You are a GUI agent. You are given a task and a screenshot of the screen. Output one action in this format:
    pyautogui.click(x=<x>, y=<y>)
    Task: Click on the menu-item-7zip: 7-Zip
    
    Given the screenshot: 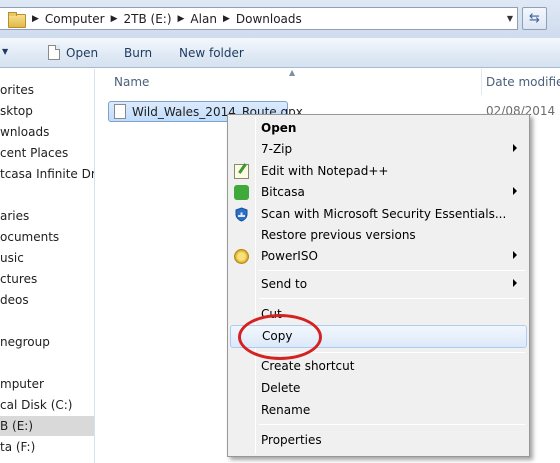 What is the action you would take?
    pyautogui.click(x=378, y=149)
    